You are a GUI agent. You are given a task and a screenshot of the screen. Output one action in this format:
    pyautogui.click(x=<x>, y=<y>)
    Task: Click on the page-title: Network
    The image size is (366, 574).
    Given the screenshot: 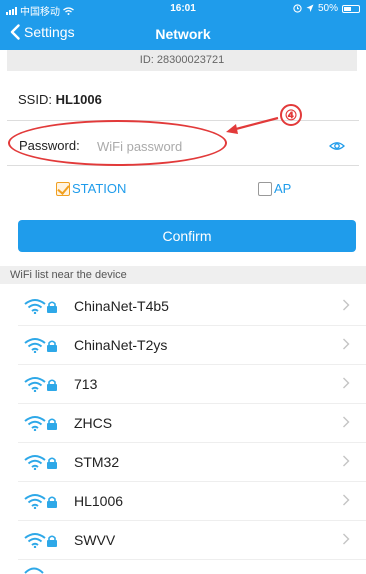 What is the action you would take?
    pyautogui.click(x=183, y=34)
    